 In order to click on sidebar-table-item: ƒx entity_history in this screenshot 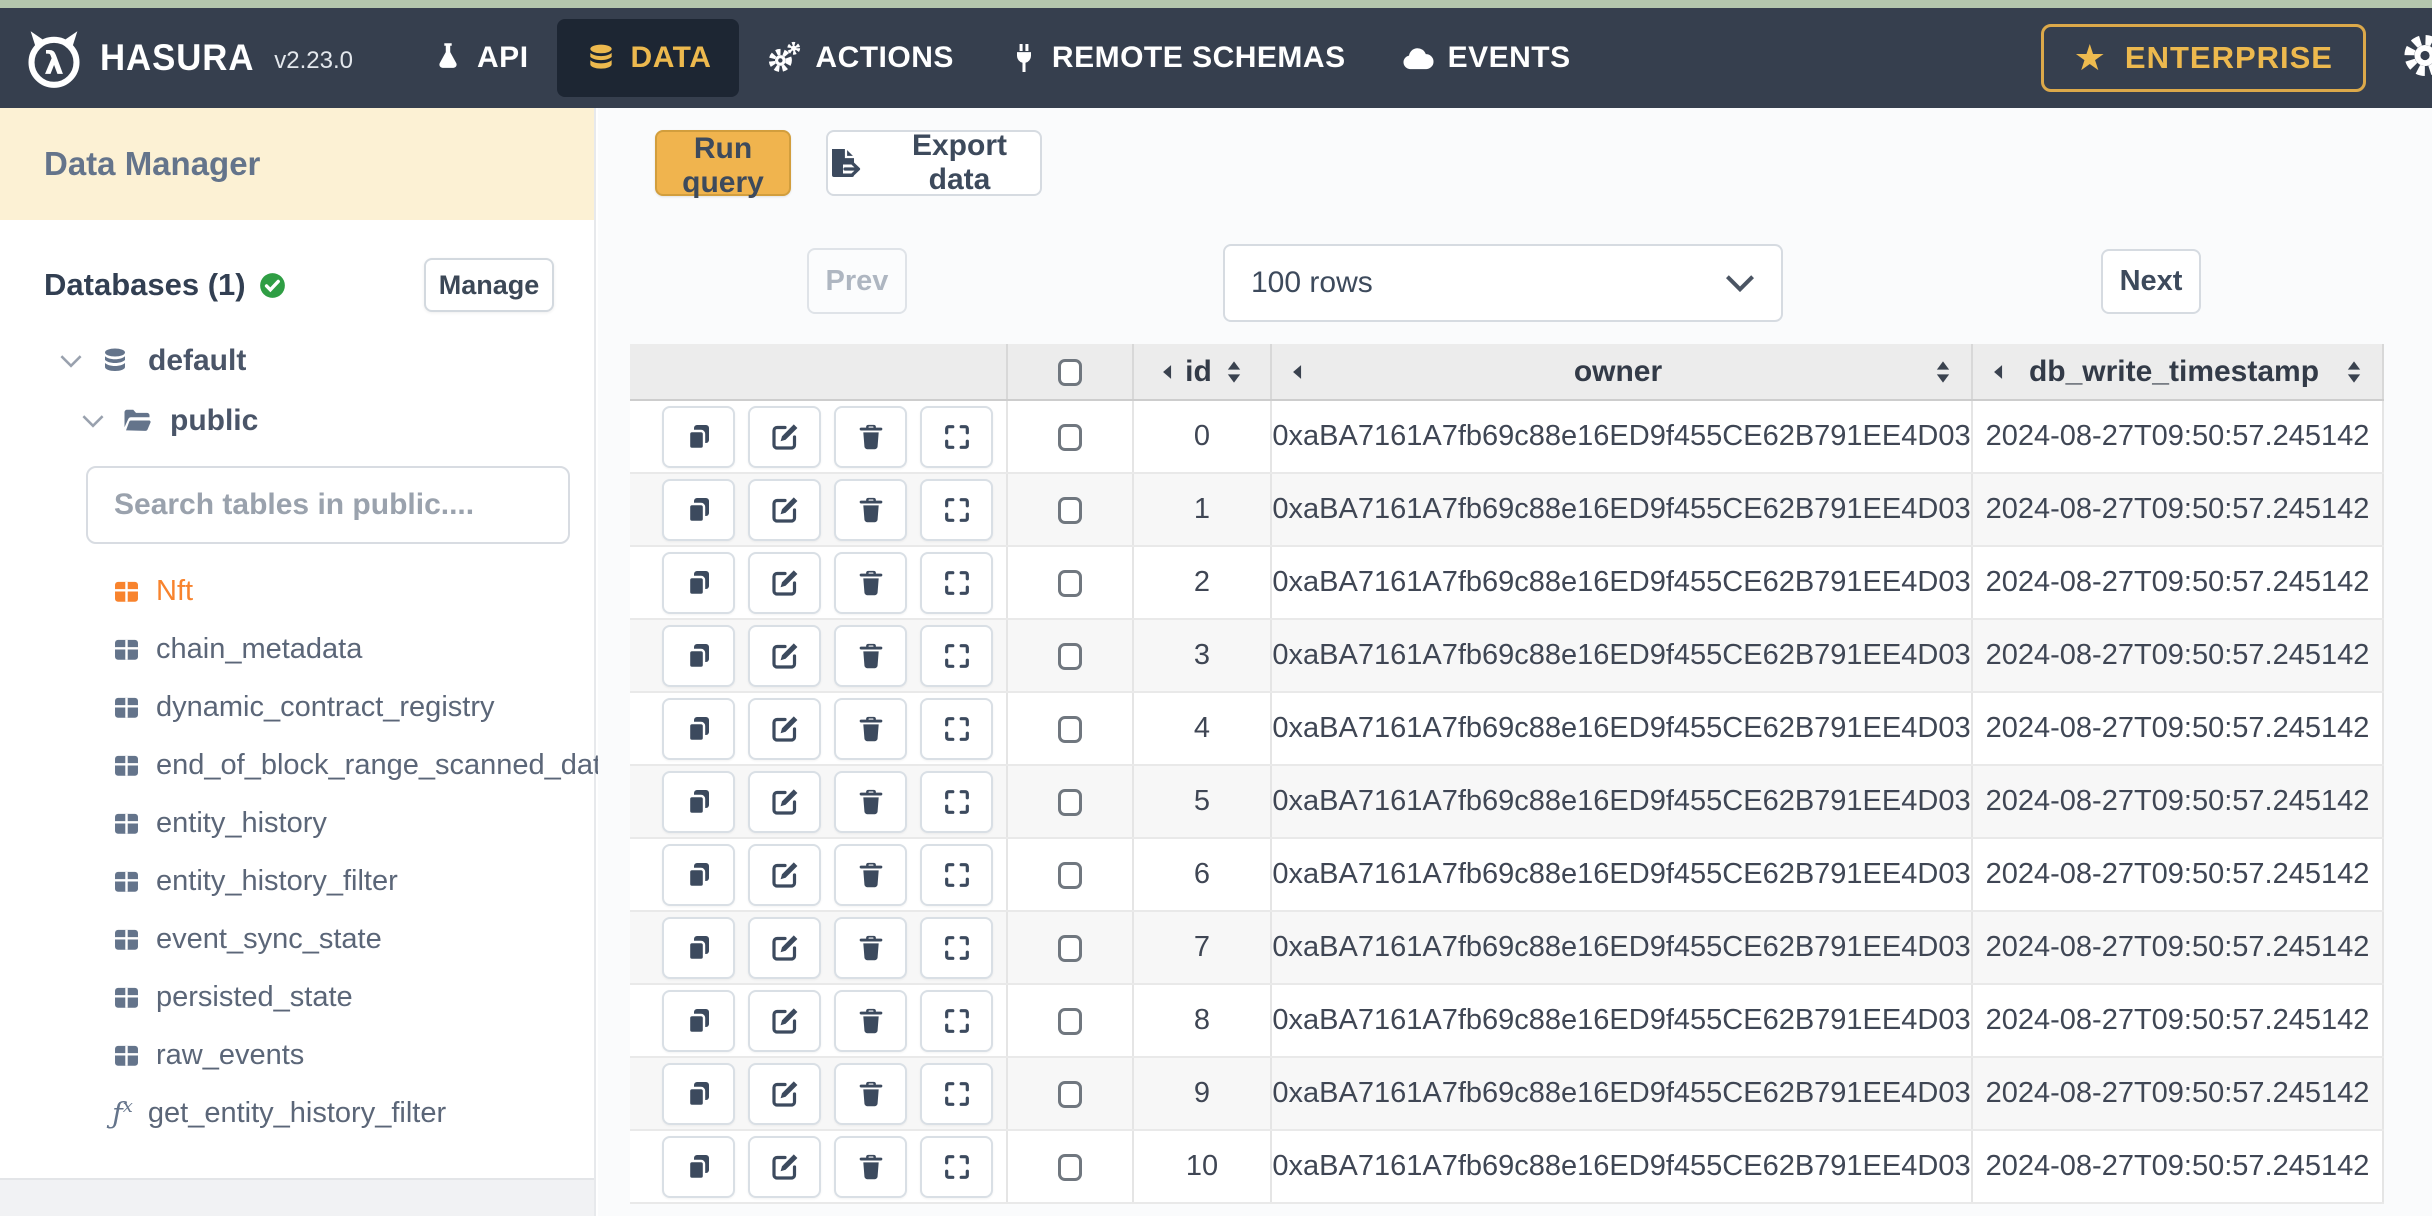, I will do `click(297, 823)`.